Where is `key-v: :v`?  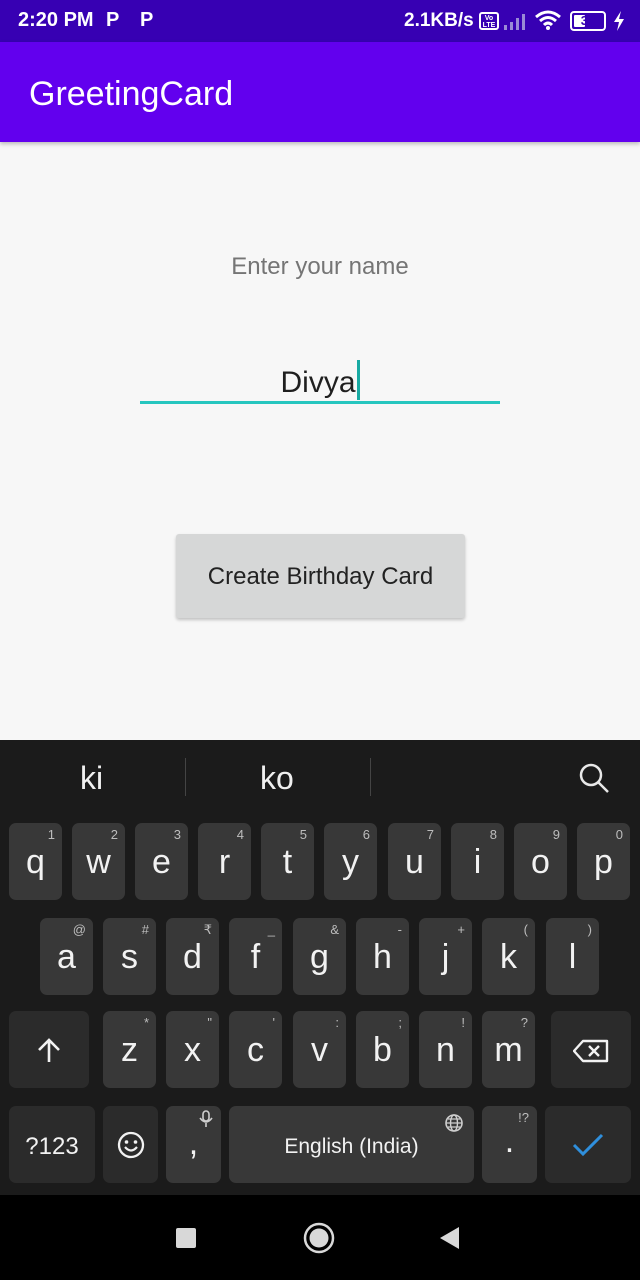
key-v: :v is located at coordinates (319, 1049).